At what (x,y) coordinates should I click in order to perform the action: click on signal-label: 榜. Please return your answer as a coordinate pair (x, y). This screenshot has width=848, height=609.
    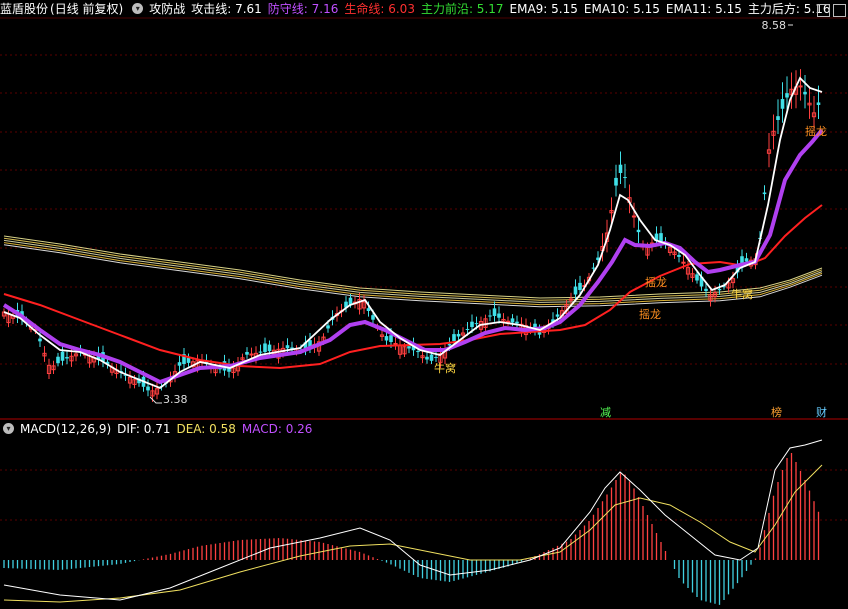
    Looking at the image, I should click on (776, 412).